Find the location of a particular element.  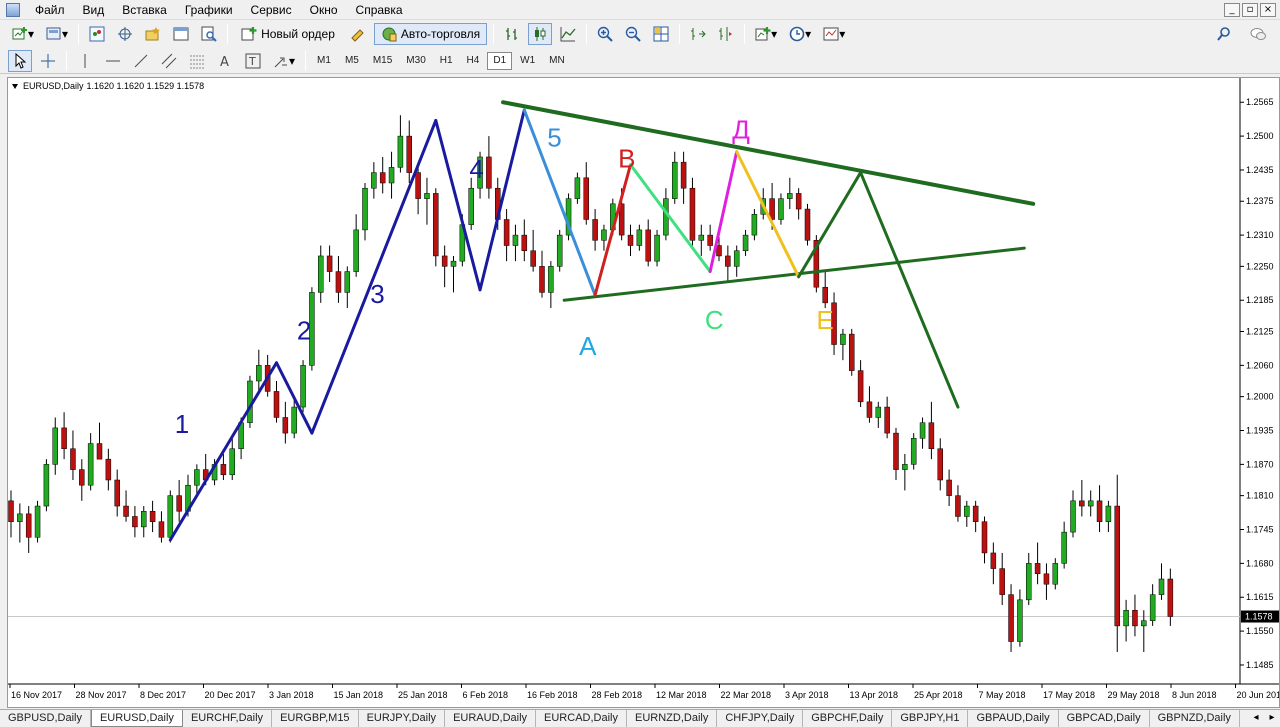

fibonacci-tool is located at coordinates (197, 61).